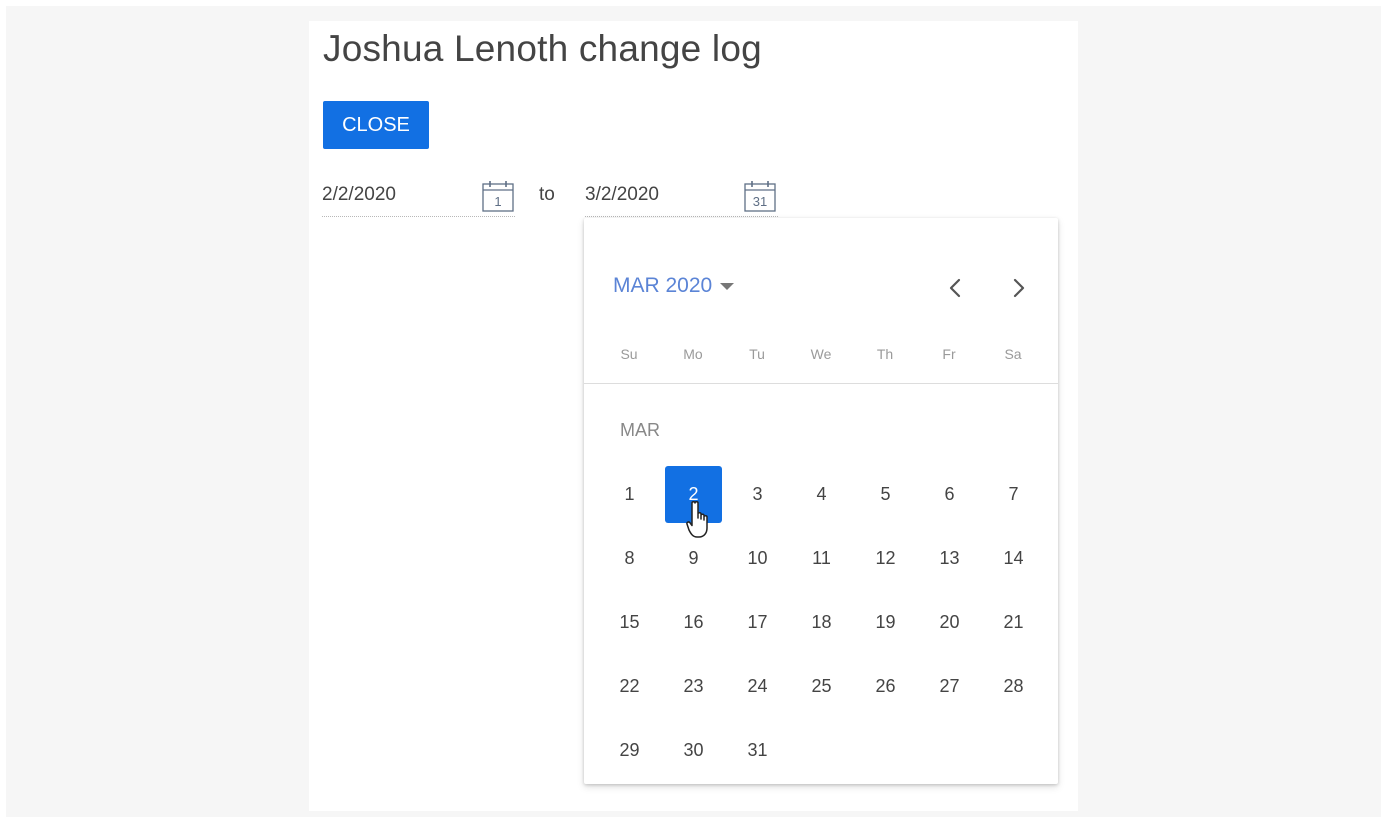 The image size is (1387, 821). What do you see at coordinates (821, 622) in the screenshot?
I see `day-cell-18: 18` at bounding box center [821, 622].